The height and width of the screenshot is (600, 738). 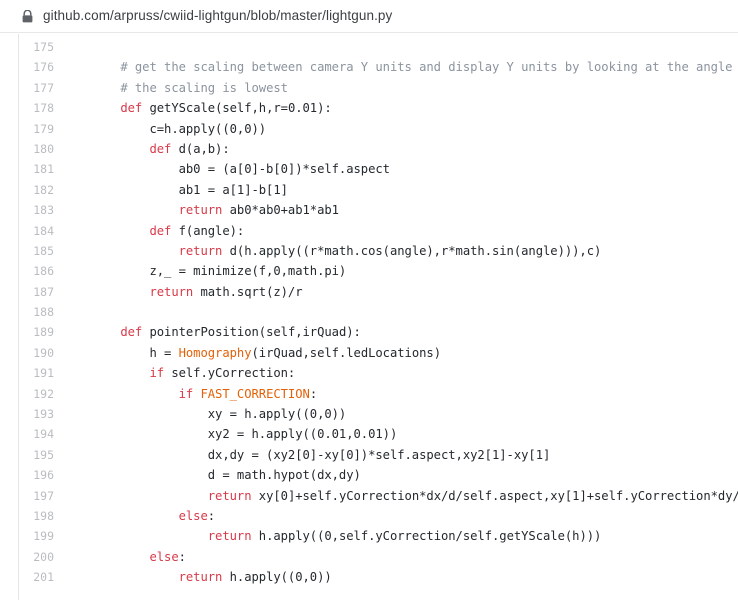 What do you see at coordinates (31, 251) in the screenshot?
I see `line-number: 185` at bounding box center [31, 251].